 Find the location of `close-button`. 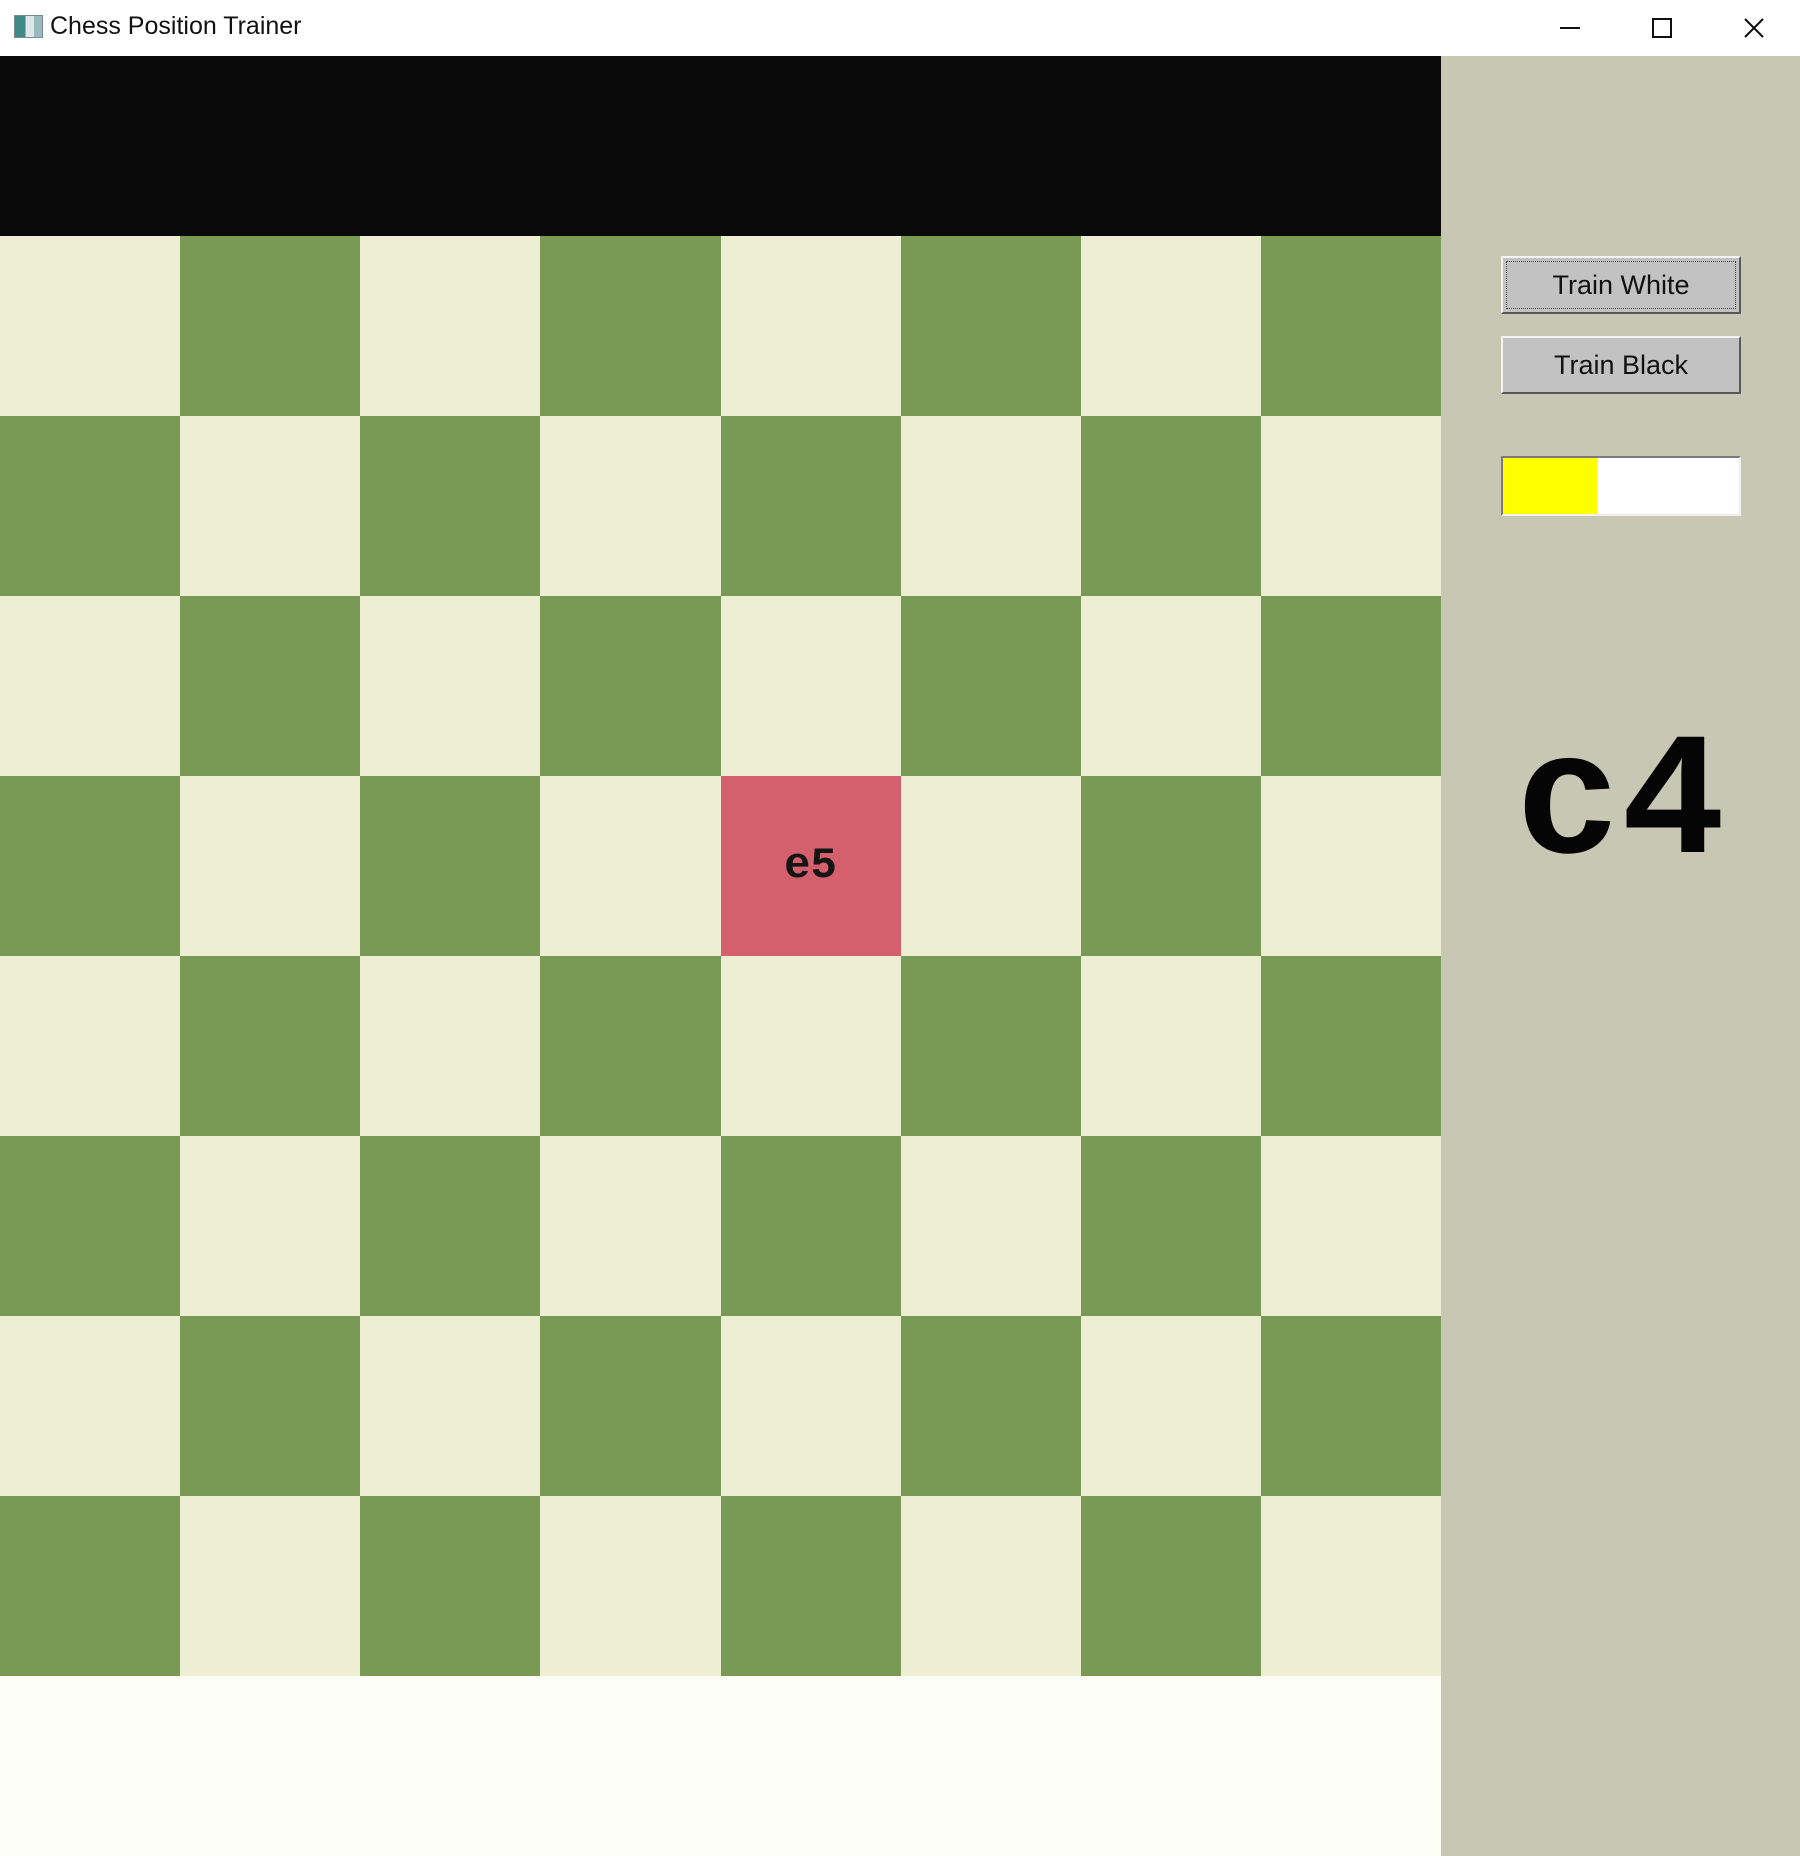

close-button is located at coordinates (1754, 28).